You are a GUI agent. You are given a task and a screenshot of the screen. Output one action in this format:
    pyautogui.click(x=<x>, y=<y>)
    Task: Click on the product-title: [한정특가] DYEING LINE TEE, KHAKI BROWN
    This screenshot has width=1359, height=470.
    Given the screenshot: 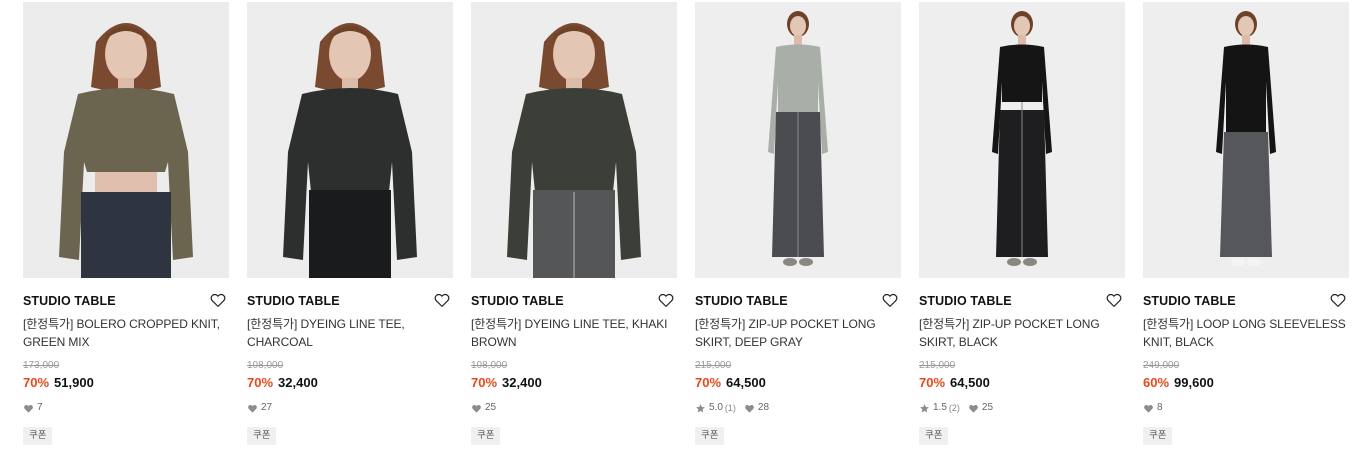 What is the action you would take?
    pyautogui.click(x=574, y=333)
    